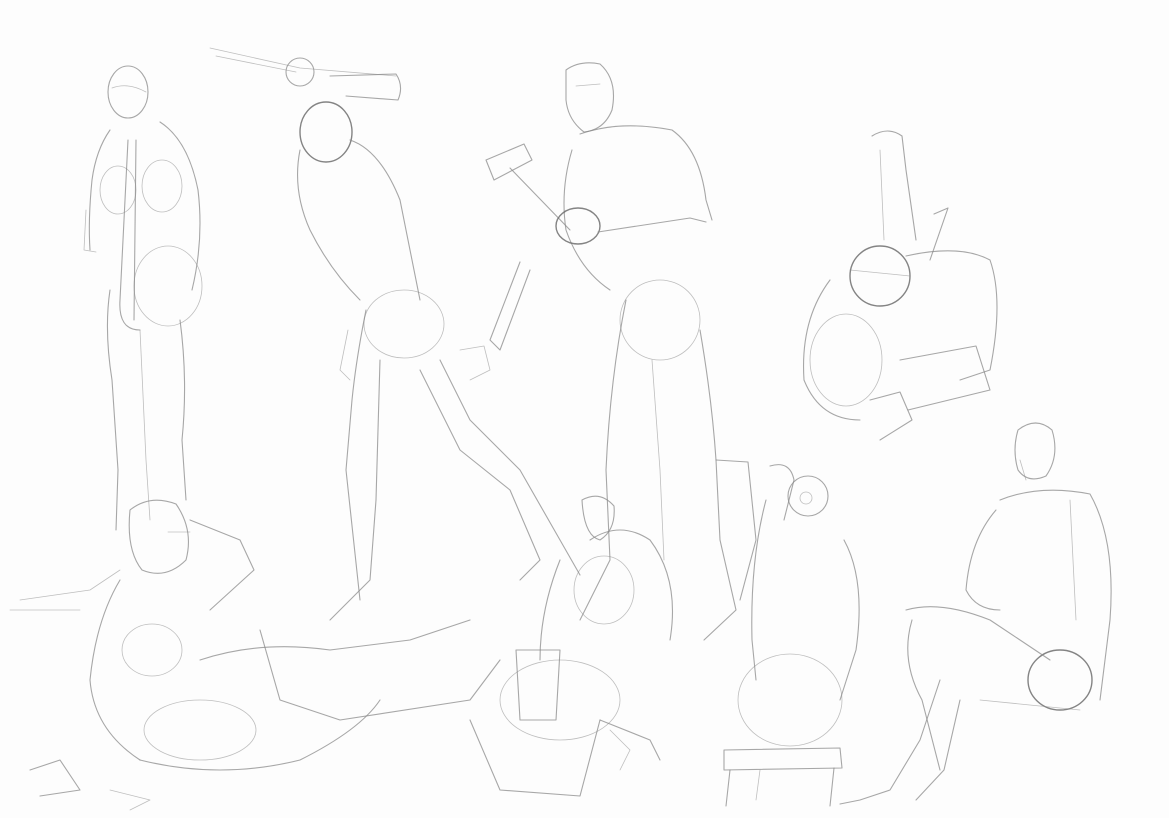 The height and width of the screenshot is (818, 1169). I want to click on figure-standing-female, so click(143, 298).